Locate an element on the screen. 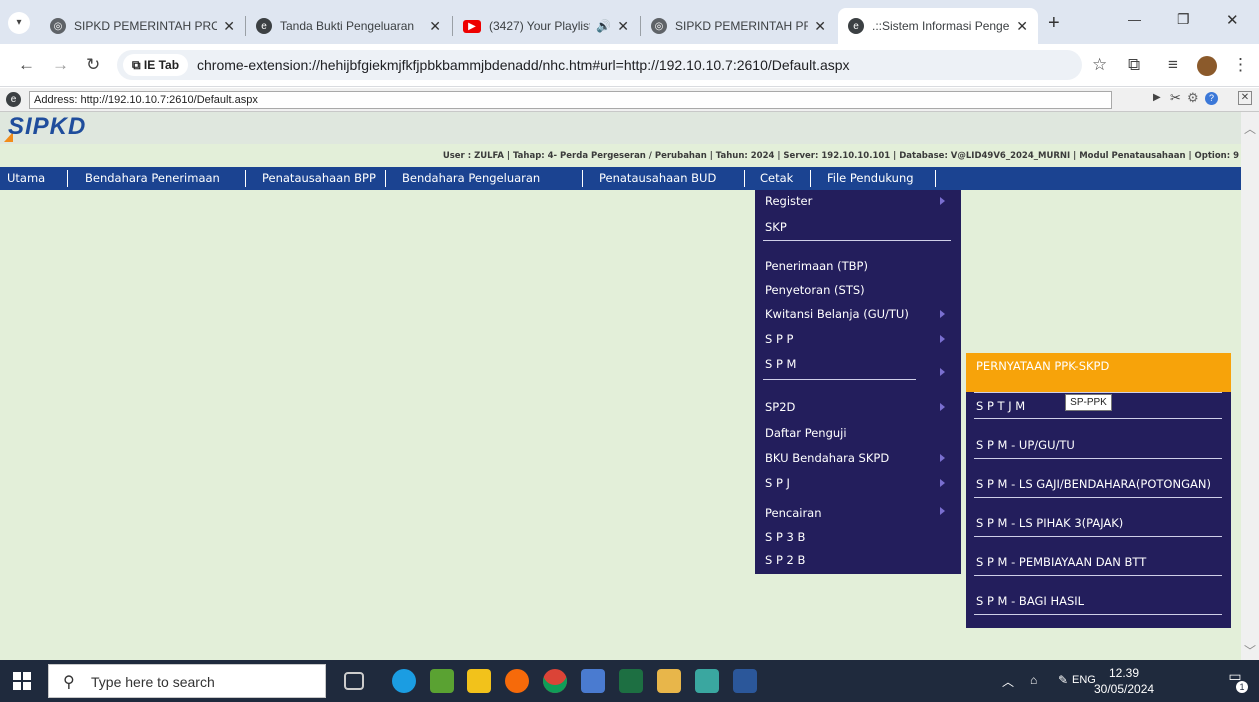  submenu-item-spm-up-gu-tu: S P M - UP/GU/TU is located at coordinates (1025, 445).